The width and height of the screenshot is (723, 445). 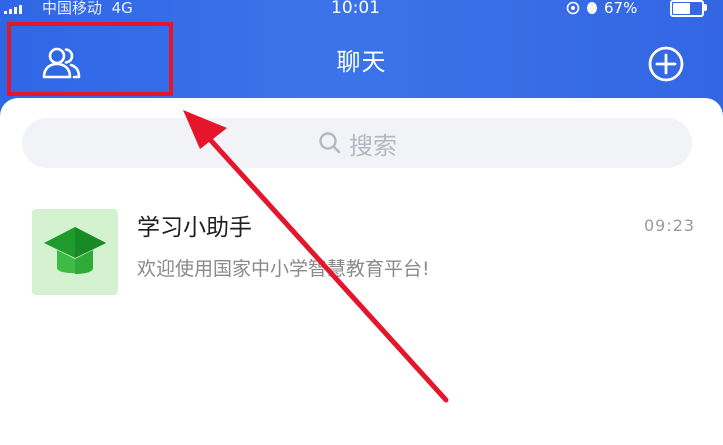 What do you see at coordinates (355, 9) in the screenshot?
I see `status-time: 10:01` at bounding box center [355, 9].